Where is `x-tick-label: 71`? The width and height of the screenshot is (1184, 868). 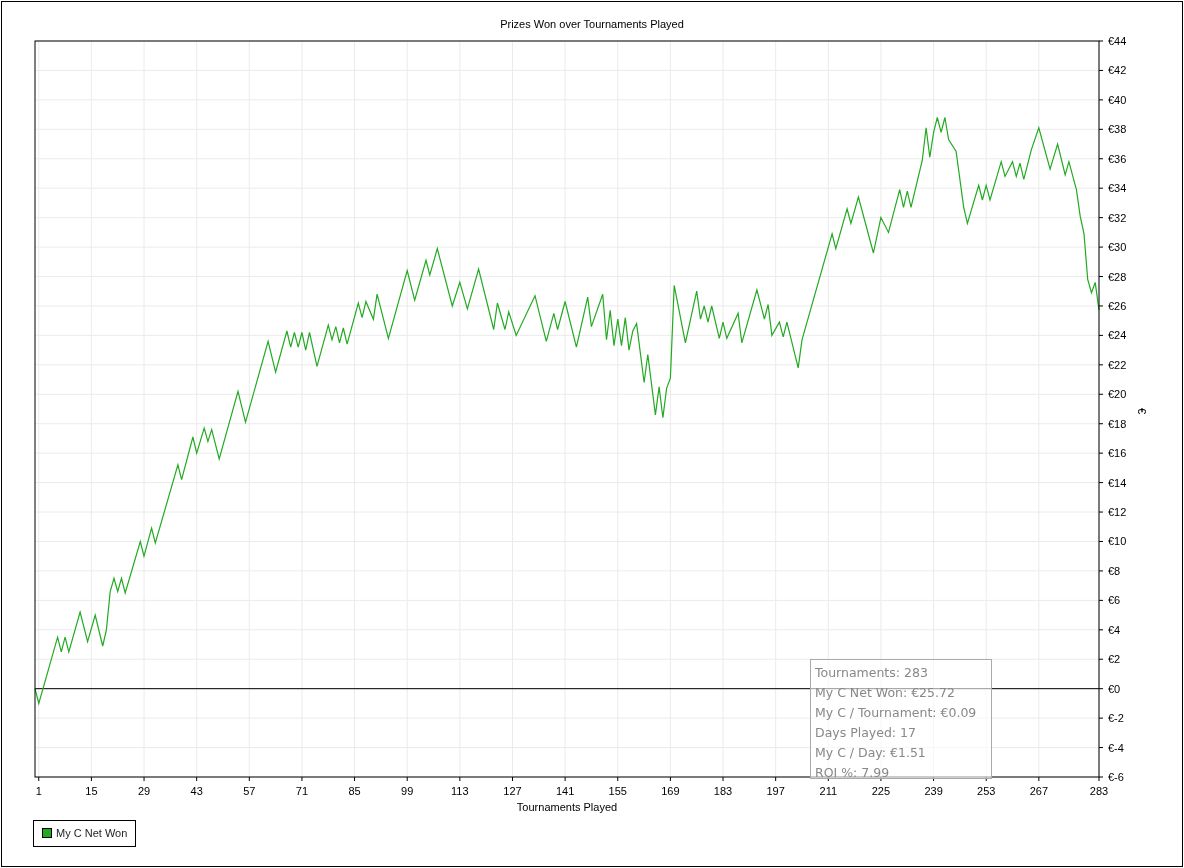 x-tick-label: 71 is located at coordinates (302, 791).